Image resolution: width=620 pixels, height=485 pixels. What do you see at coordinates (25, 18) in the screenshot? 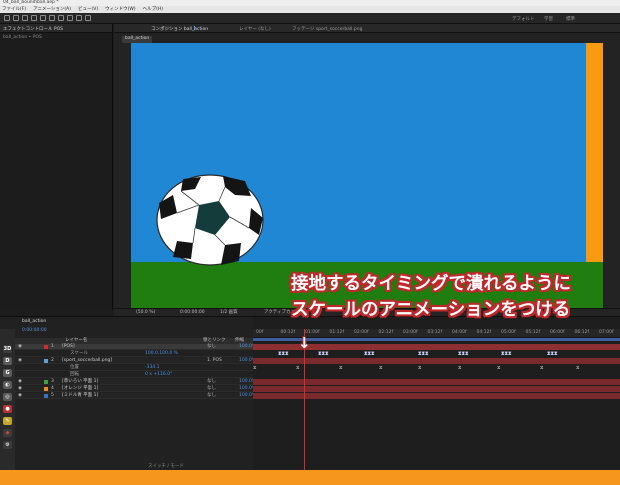
I see `hand-tool-icon` at bounding box center [25, 18].